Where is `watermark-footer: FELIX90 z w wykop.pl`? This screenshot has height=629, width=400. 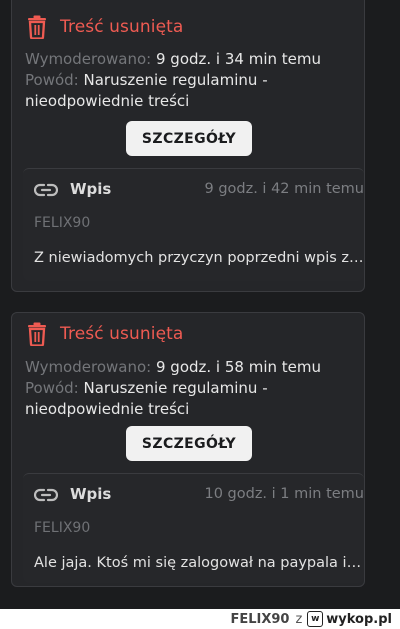
watermark-footer: FELIX90 z w wykop.pl is located at coordinates (200, 619).